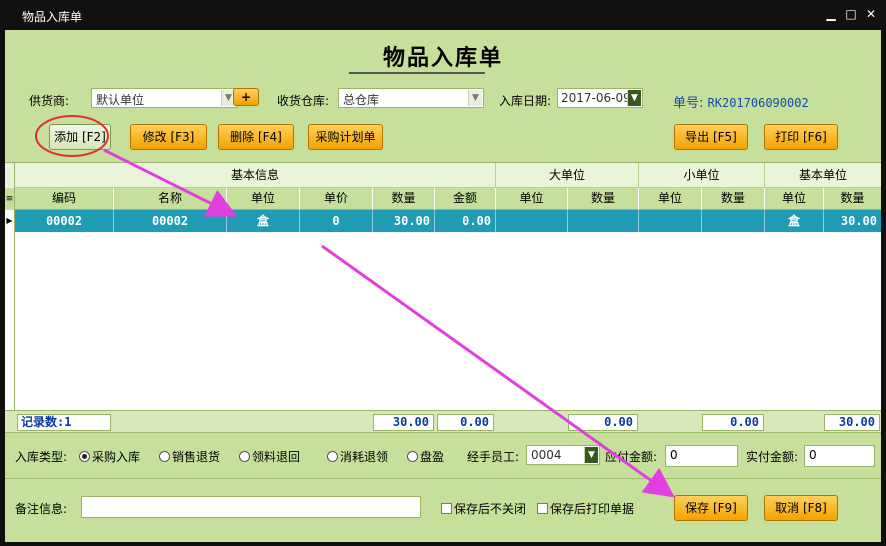 The image size is (886, 546). I want to click on title-underline, so click(417, 73).